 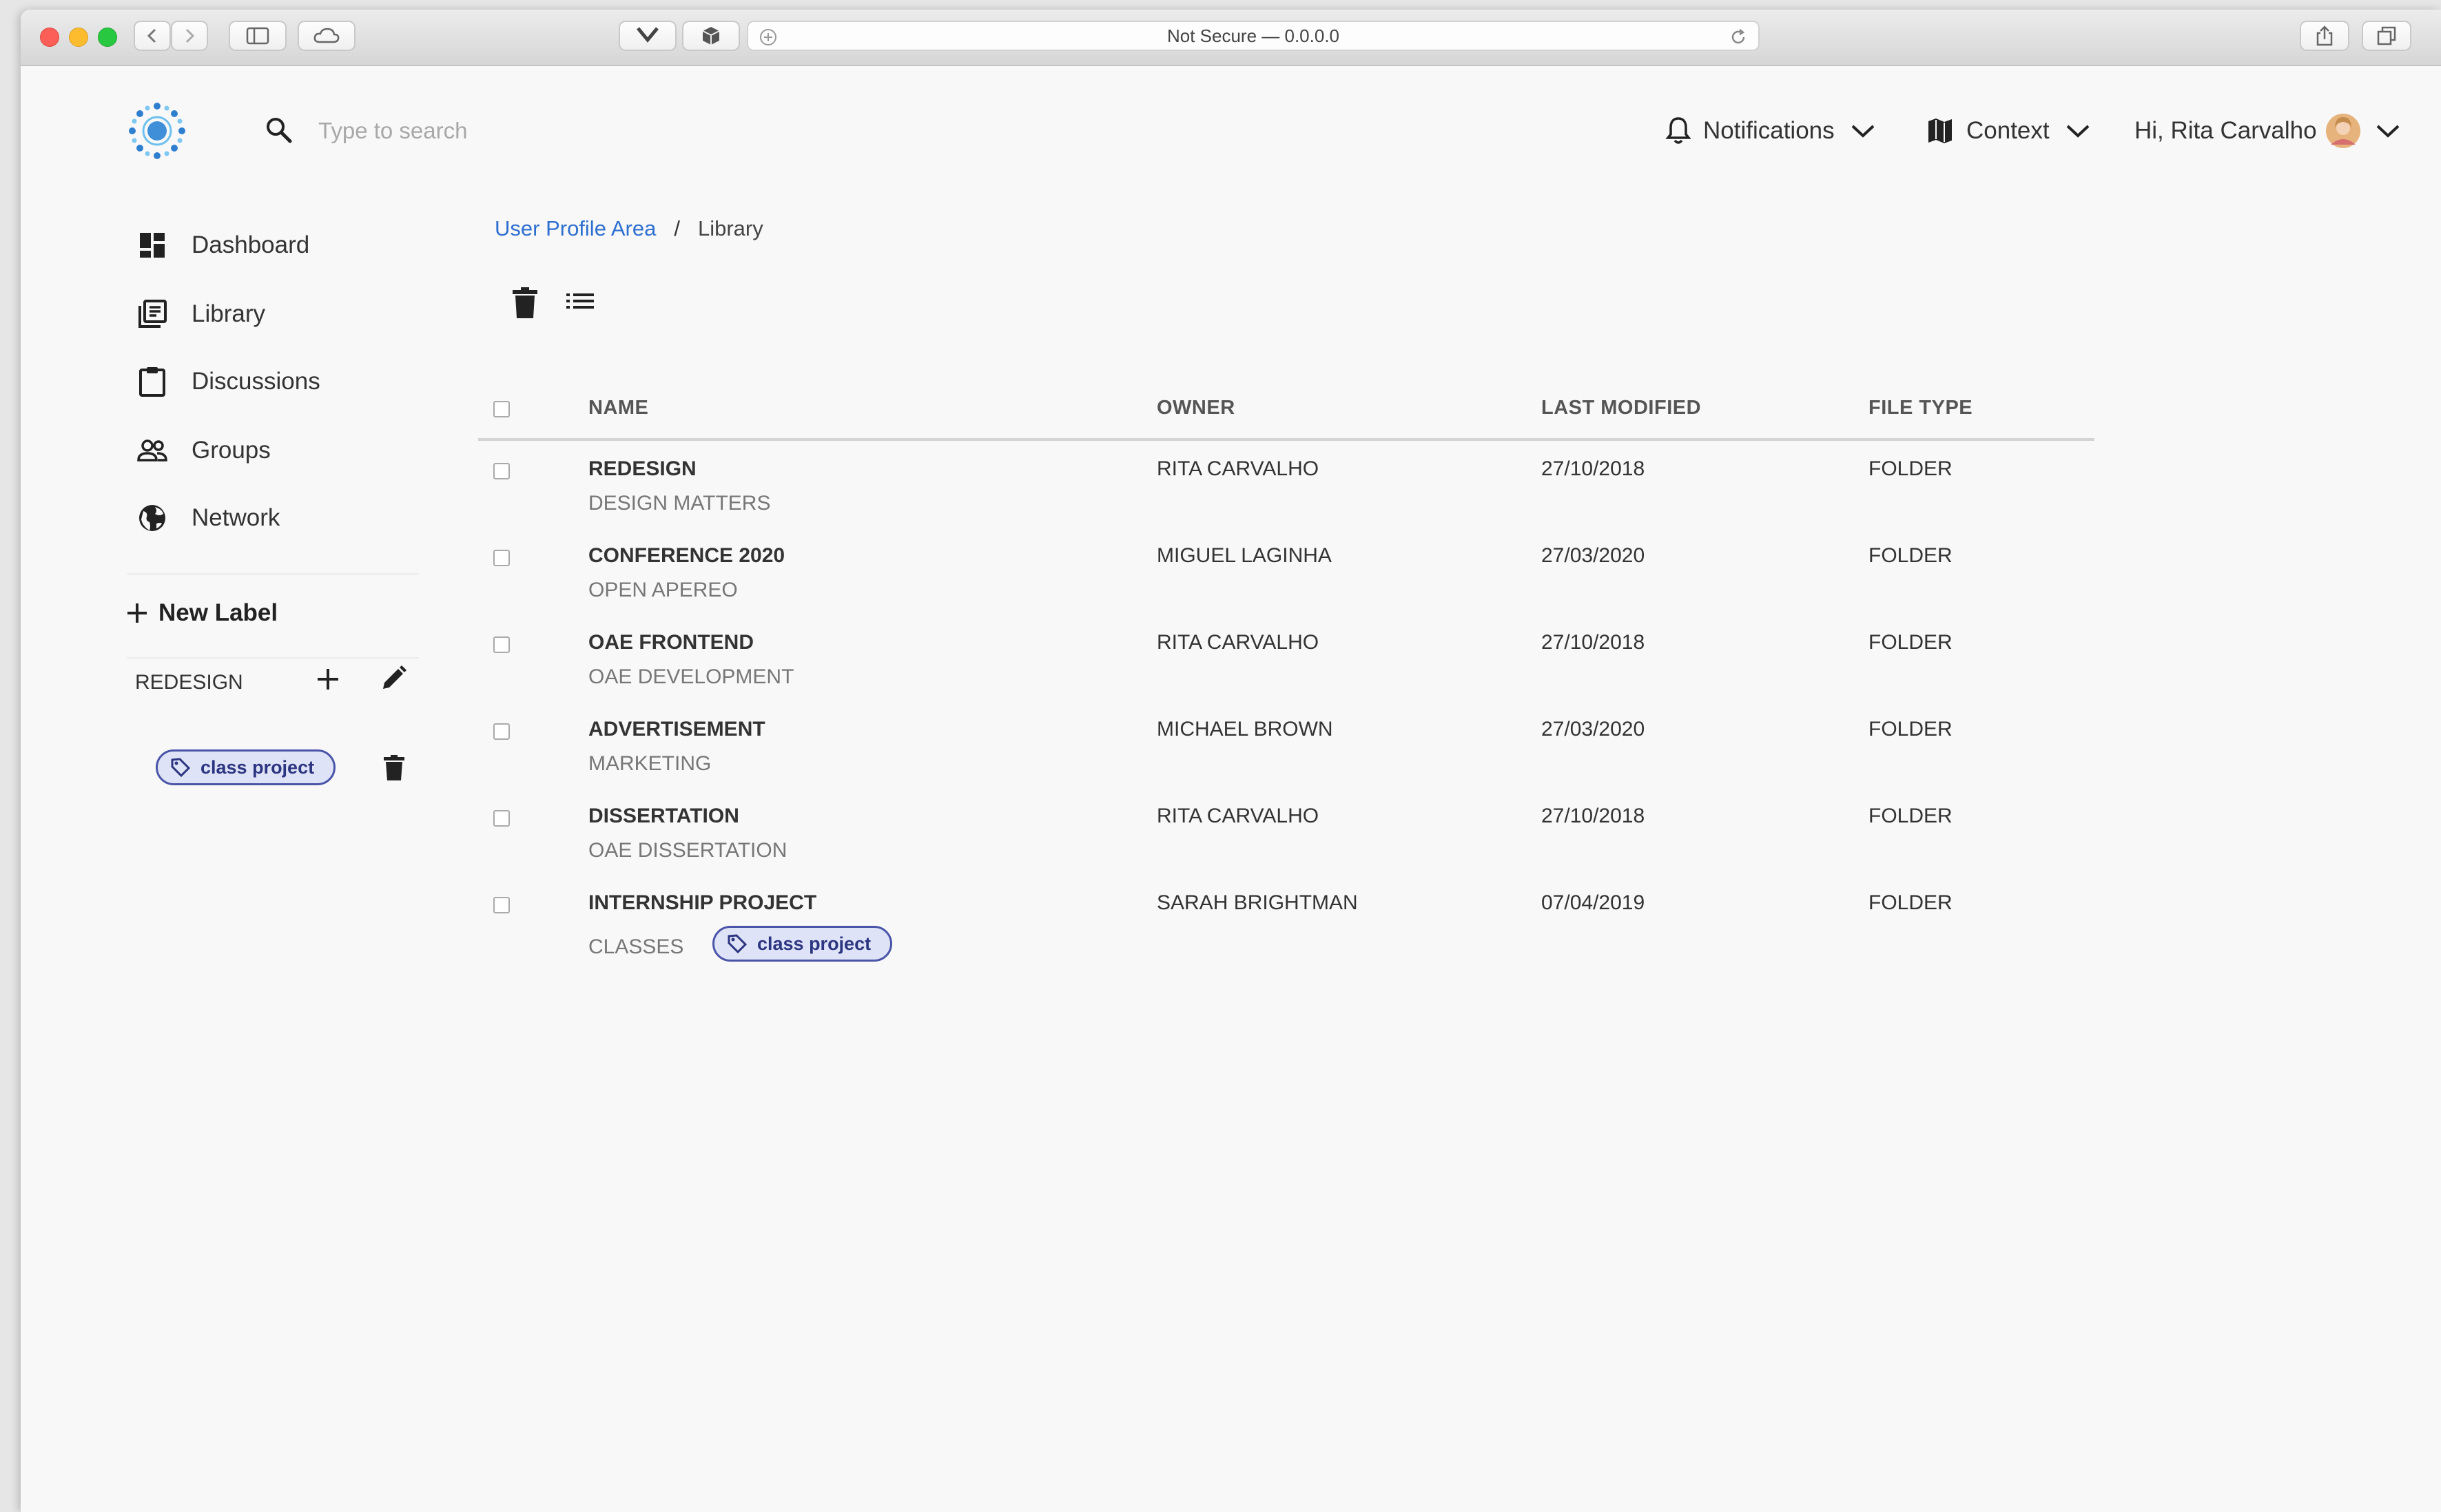 I want to click on icloud-tabs-button, so click(x=327, y=36).